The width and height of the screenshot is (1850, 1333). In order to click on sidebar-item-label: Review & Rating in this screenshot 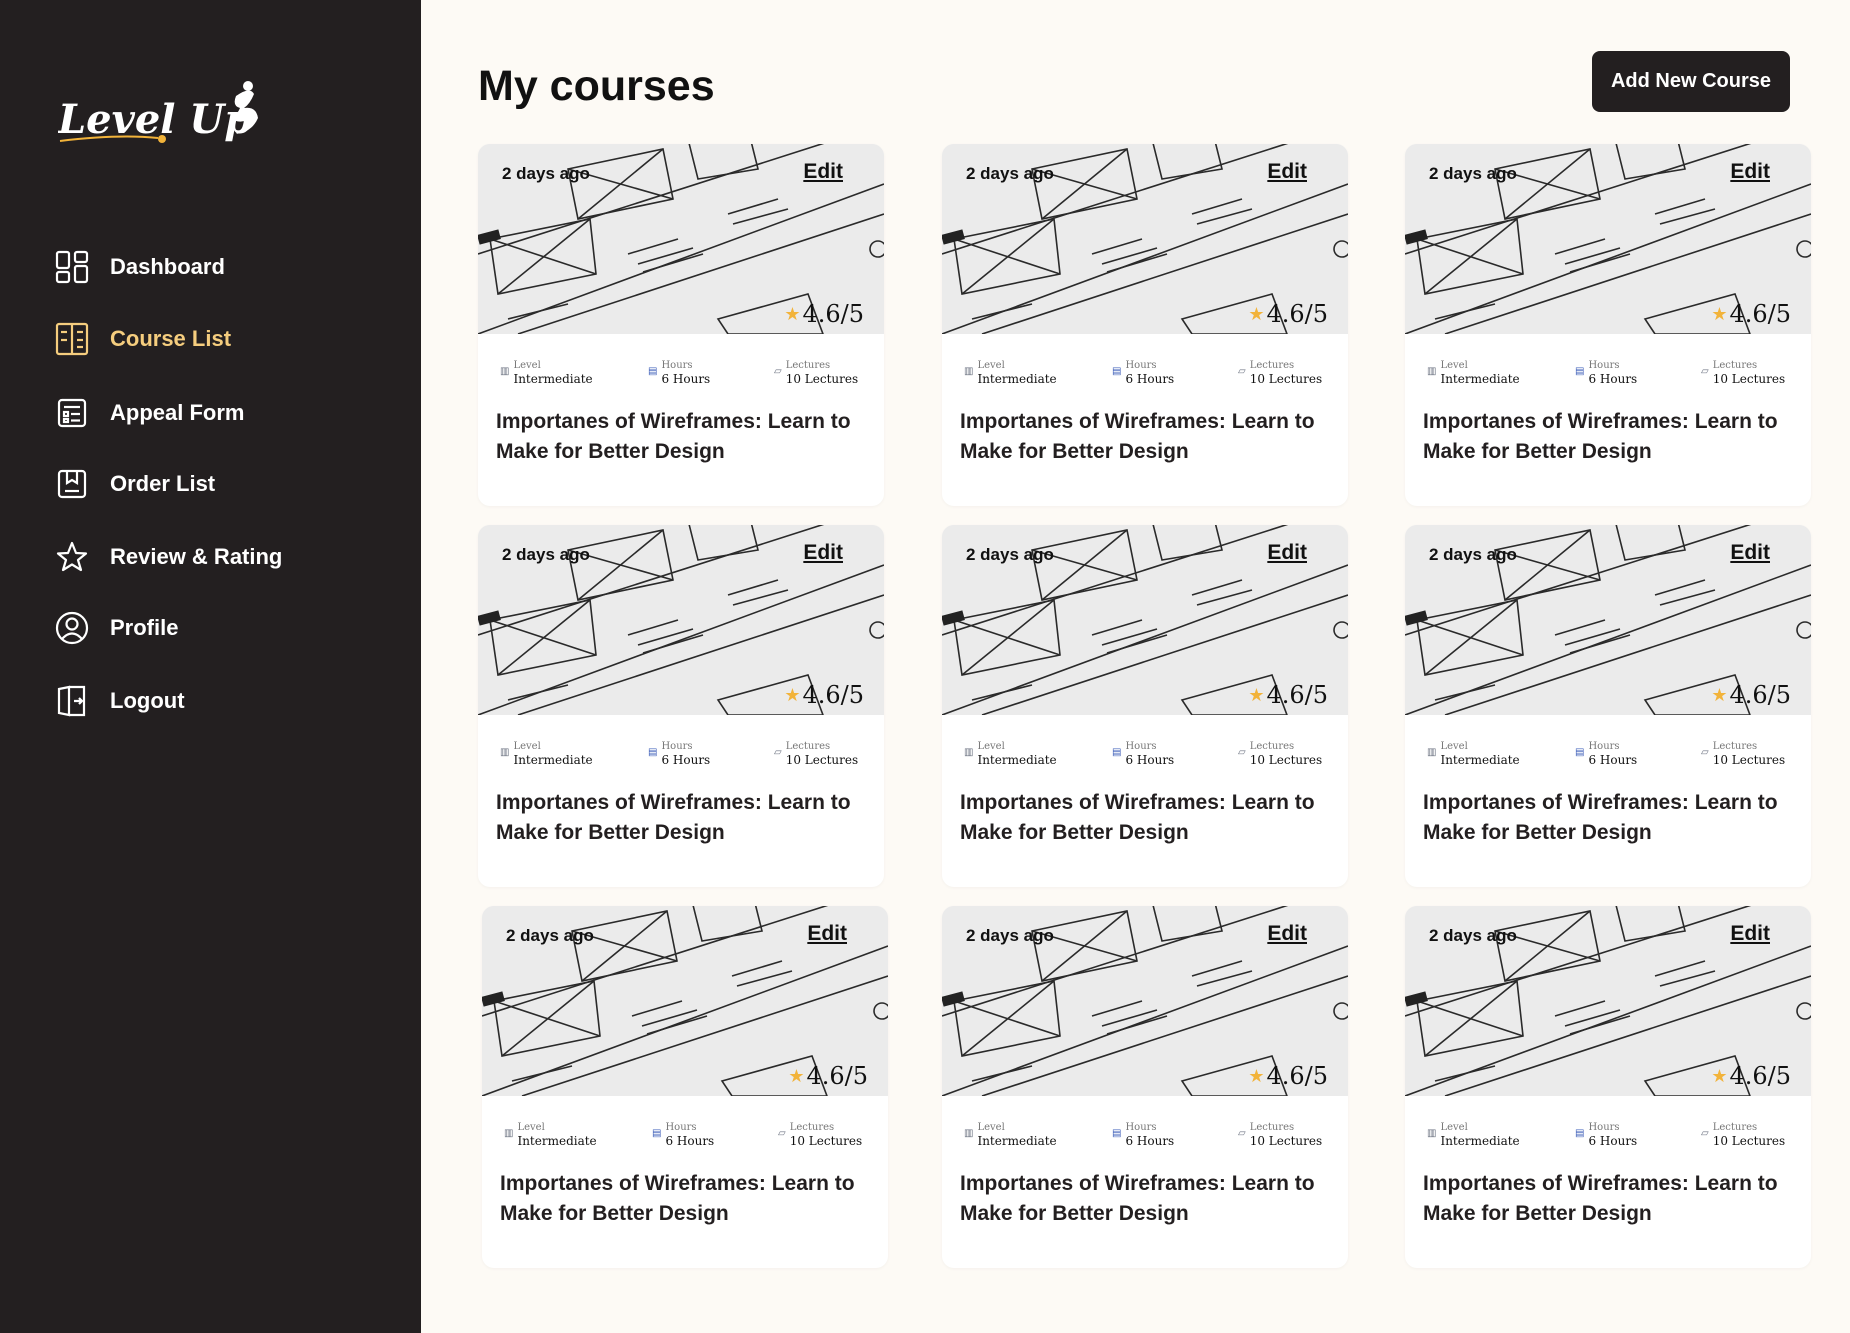, I will do `click(196, 556)`.